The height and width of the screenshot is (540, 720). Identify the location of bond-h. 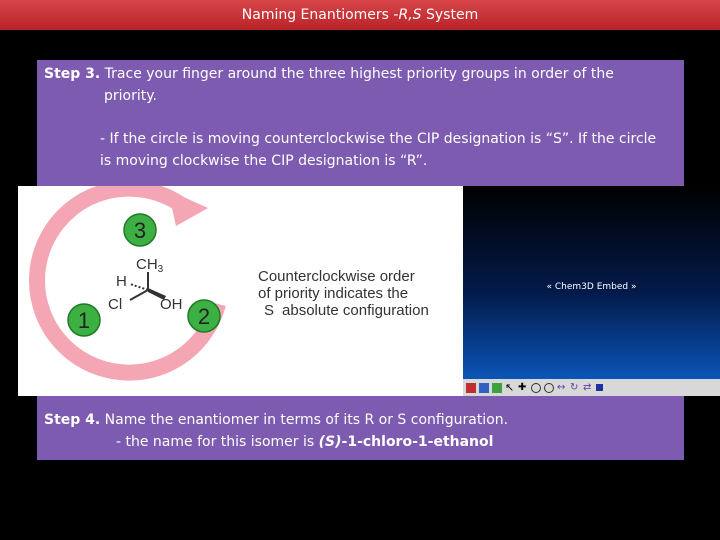
(139, 287).